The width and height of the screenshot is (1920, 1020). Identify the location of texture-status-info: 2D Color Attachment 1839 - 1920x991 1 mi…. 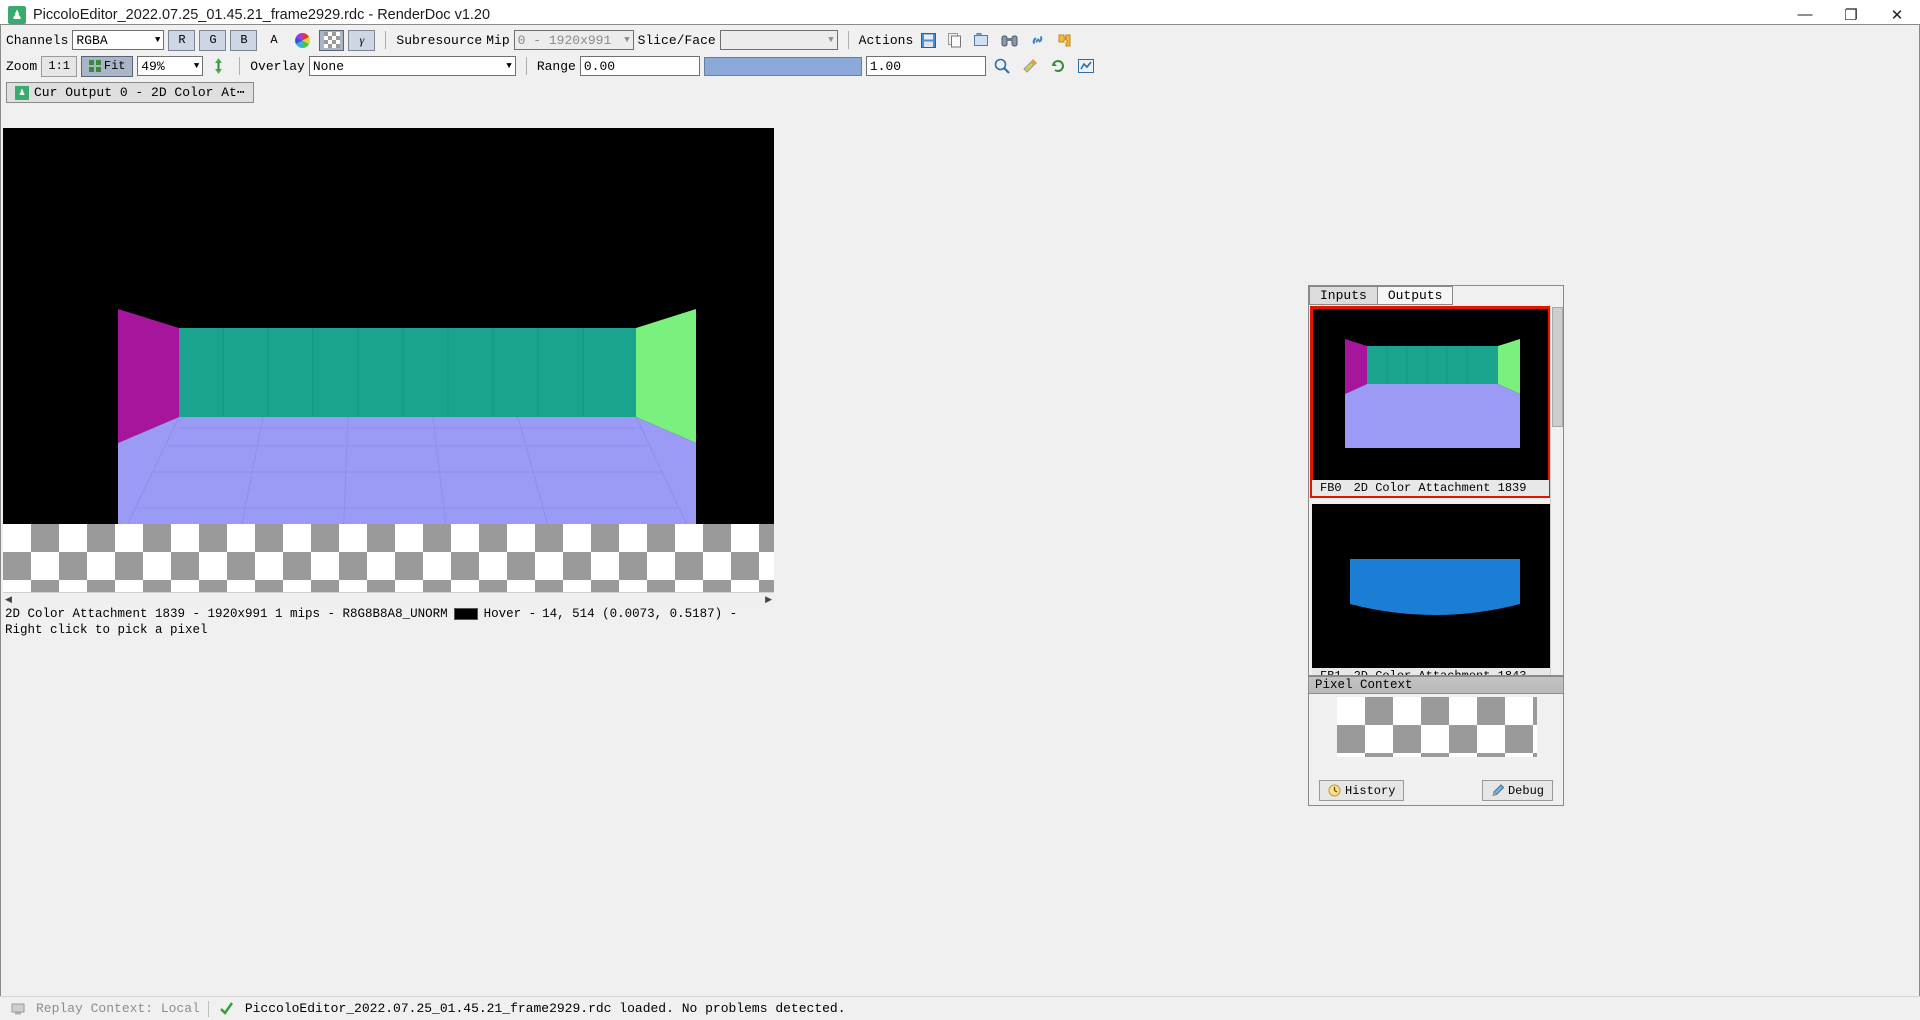
(226, 614).